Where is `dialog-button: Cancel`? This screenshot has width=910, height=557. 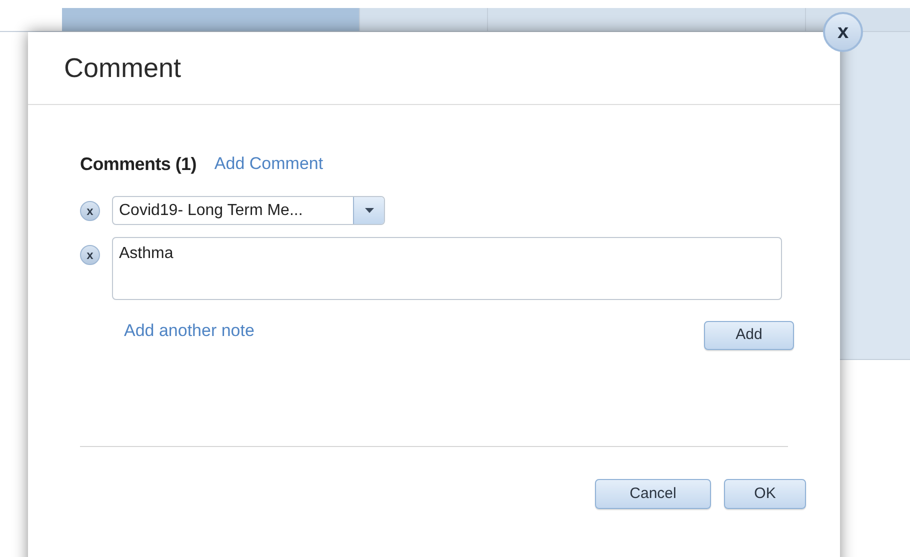 dialog-button: Cancel is located at coordinates (653, 494).